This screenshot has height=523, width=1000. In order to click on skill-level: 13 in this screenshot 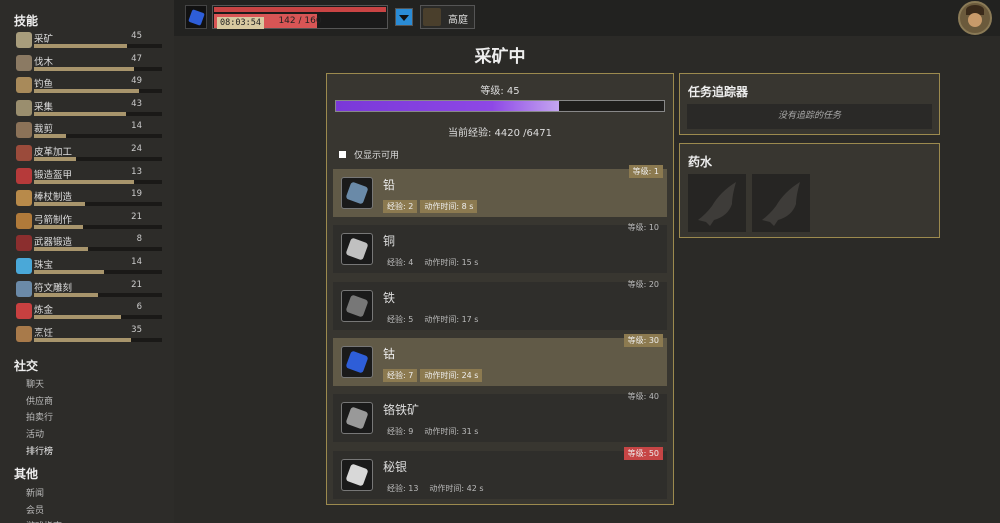, I will do `click(136, 171)`.